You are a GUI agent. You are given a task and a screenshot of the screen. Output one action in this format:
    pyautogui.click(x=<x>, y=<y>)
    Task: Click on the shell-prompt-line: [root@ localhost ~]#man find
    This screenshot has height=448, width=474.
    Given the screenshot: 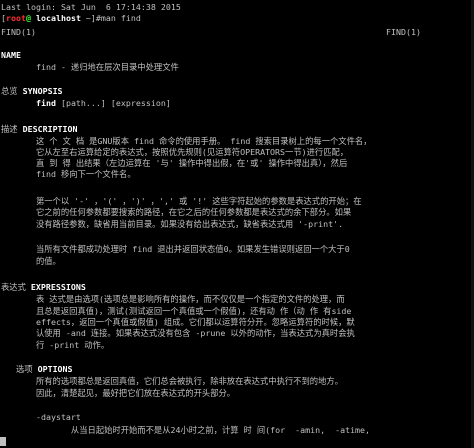 What is the action you would take?
    pyautogui.click(x=71, y=18)
    